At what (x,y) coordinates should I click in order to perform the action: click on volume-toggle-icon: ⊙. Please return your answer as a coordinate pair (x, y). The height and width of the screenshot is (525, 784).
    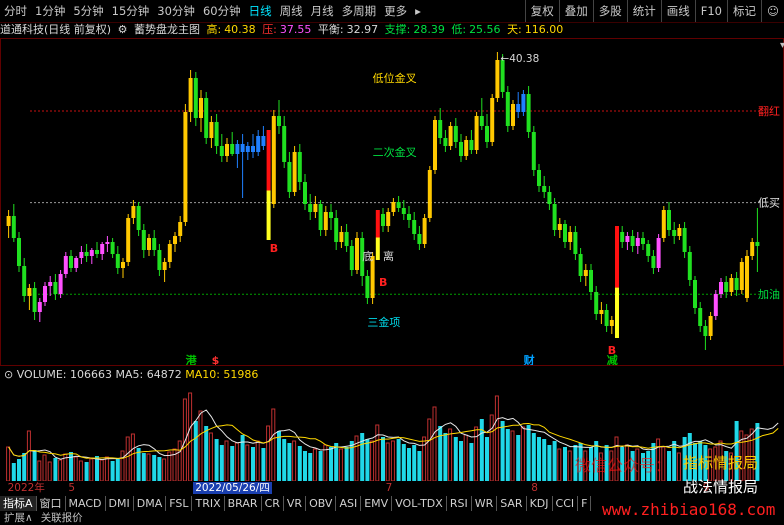
    Looking at the image, I should click on (8, 374).